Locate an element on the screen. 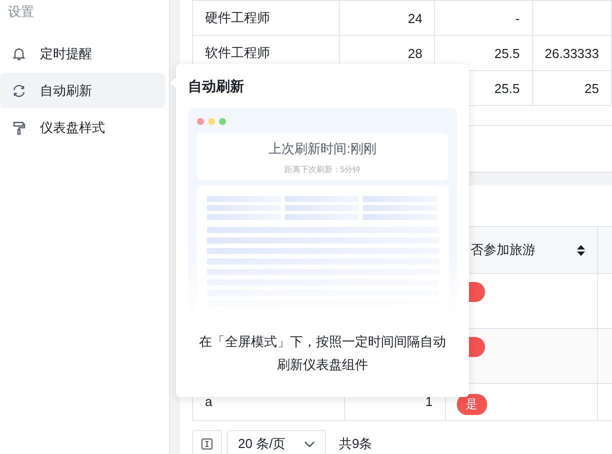 The width and height of the screenshot is (612, 454). sidebar-item-label: 仪表盘样式 is located at coordinates (72, 127).